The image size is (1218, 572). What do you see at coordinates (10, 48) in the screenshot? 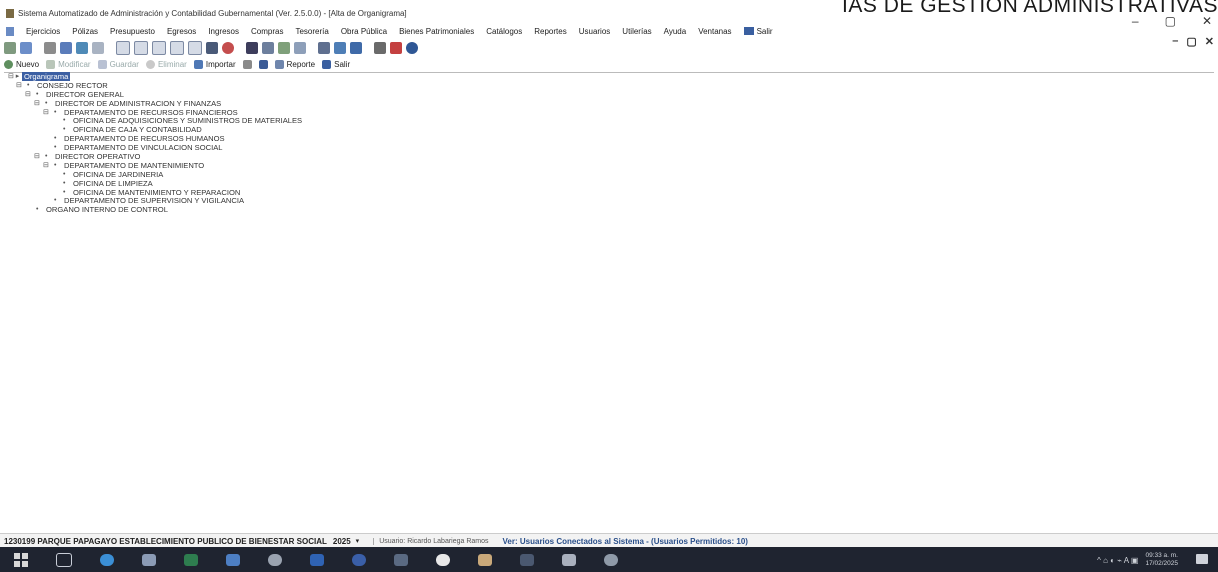
I see `back-icon` at bounding box center [10, 48].